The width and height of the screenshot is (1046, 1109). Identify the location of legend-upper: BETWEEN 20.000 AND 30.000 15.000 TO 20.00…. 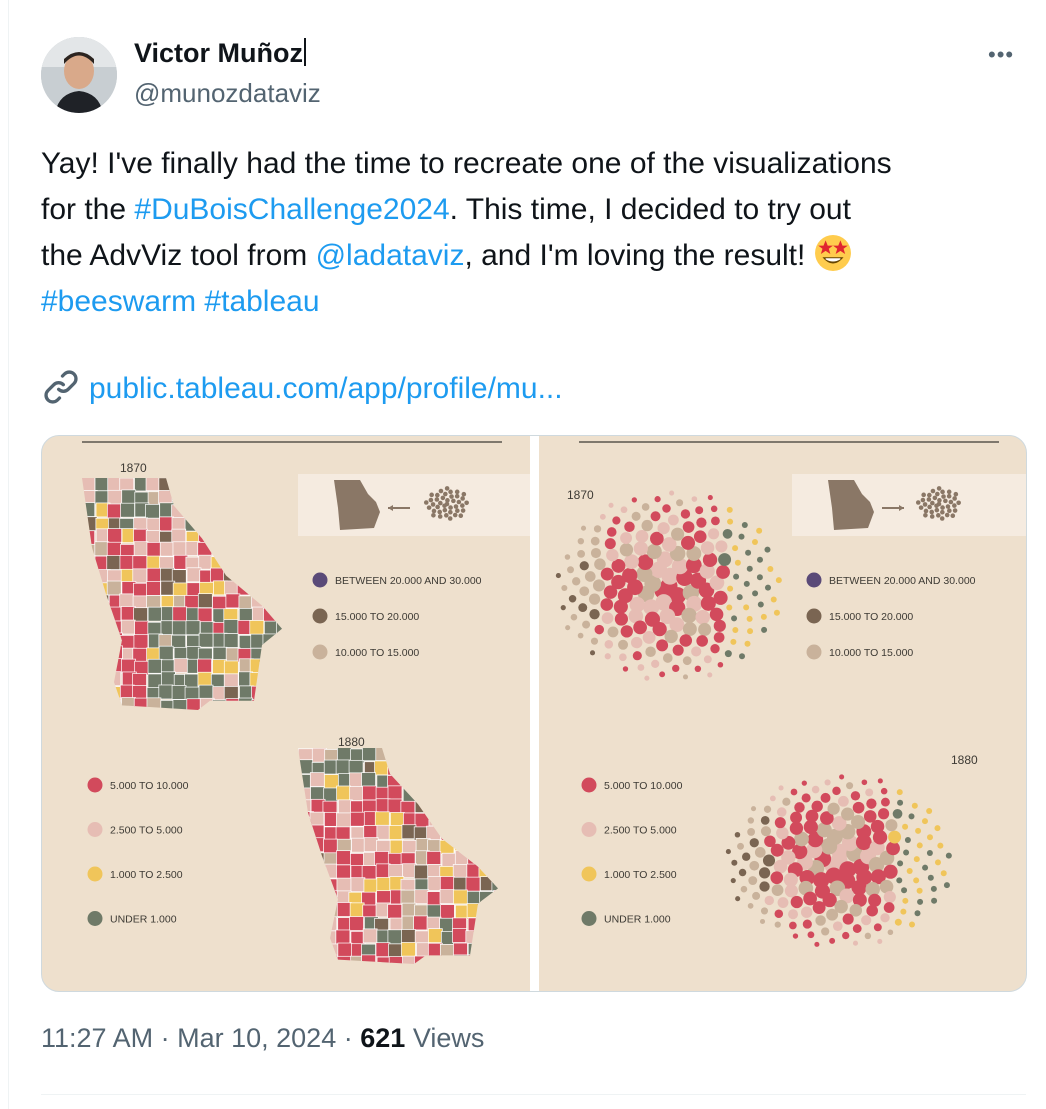
(397, 616).